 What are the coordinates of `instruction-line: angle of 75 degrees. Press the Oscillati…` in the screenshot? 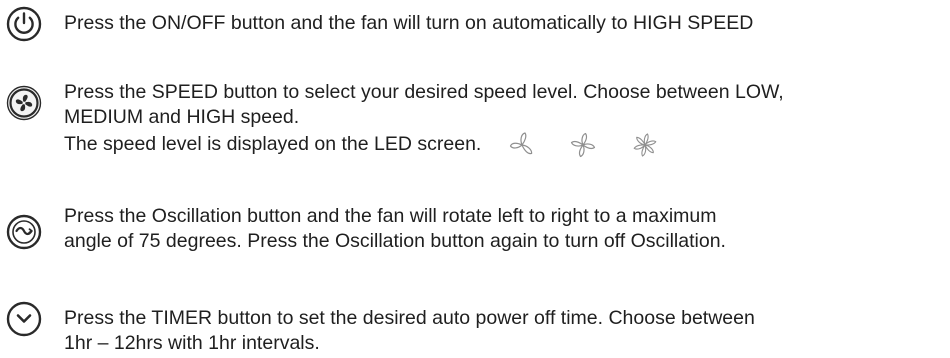 It's located at (395, 241).